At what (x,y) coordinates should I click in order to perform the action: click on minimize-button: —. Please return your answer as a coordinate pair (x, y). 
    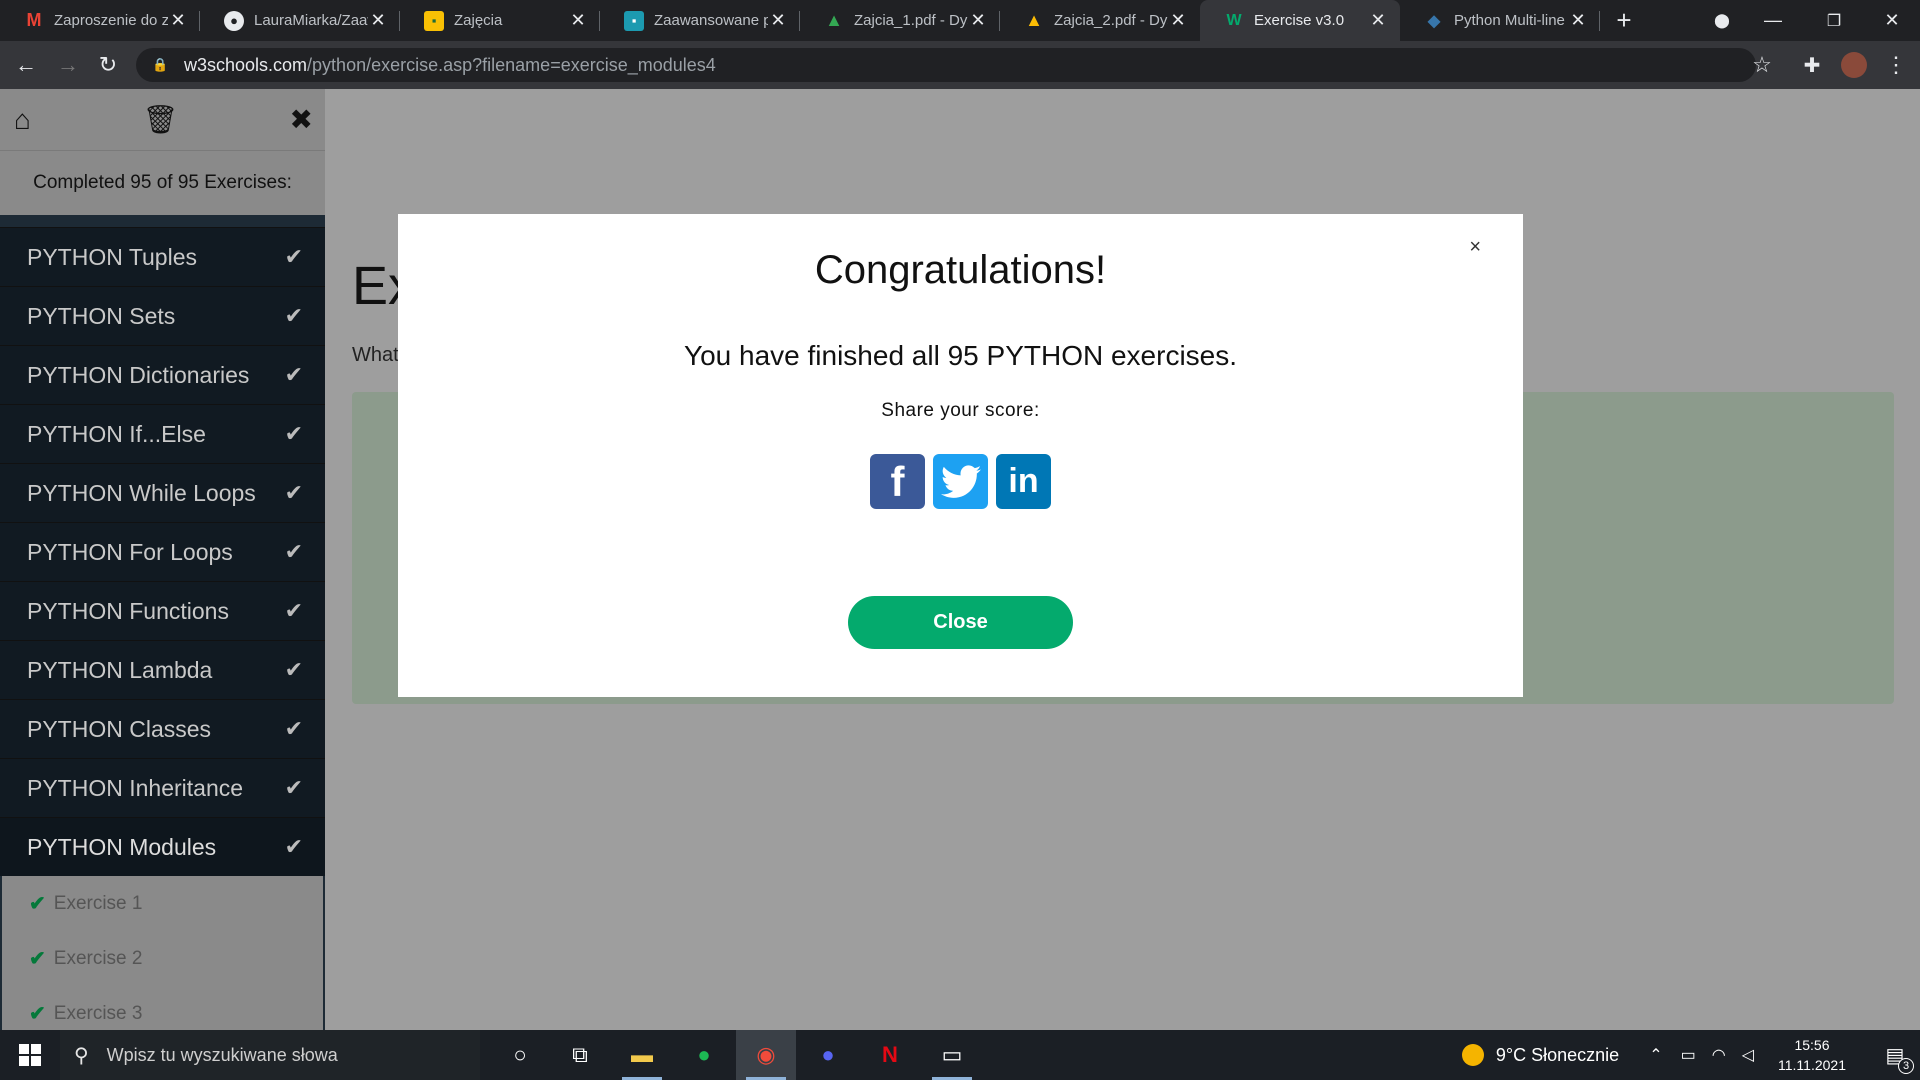
    Looking at the image, I should click on (1773, 20).